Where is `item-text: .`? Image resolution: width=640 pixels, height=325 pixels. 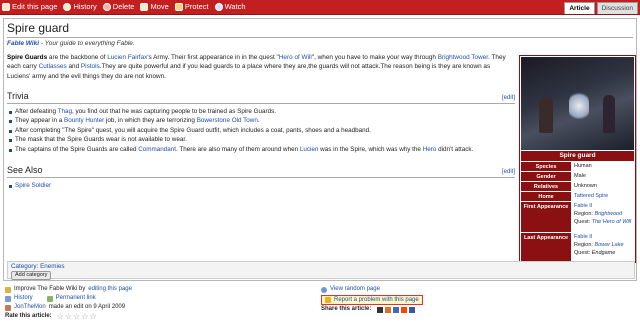
item-text: . is located at coordinates (258, 121).